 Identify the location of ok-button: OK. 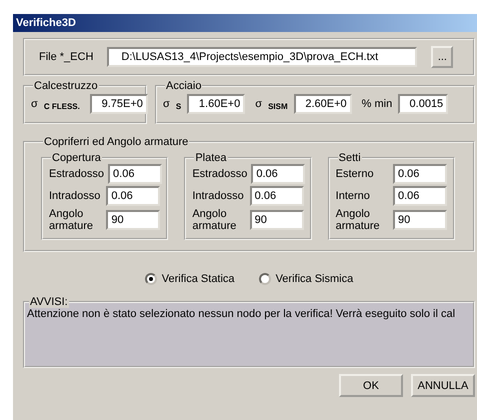
(371, 385).